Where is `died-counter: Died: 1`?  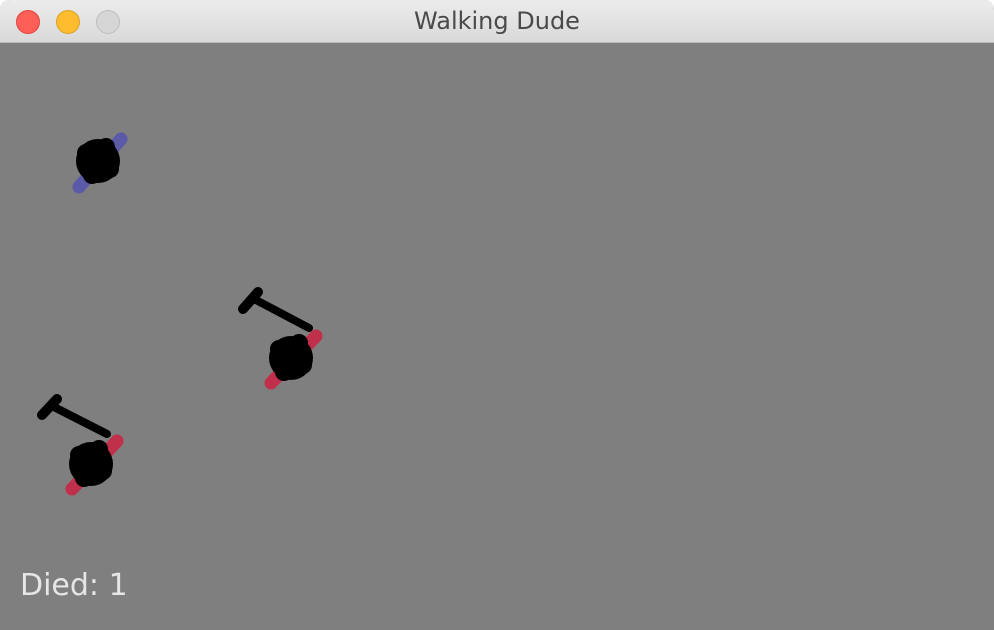
died-counter: Died: 1 is located at coordinates (74, 585).